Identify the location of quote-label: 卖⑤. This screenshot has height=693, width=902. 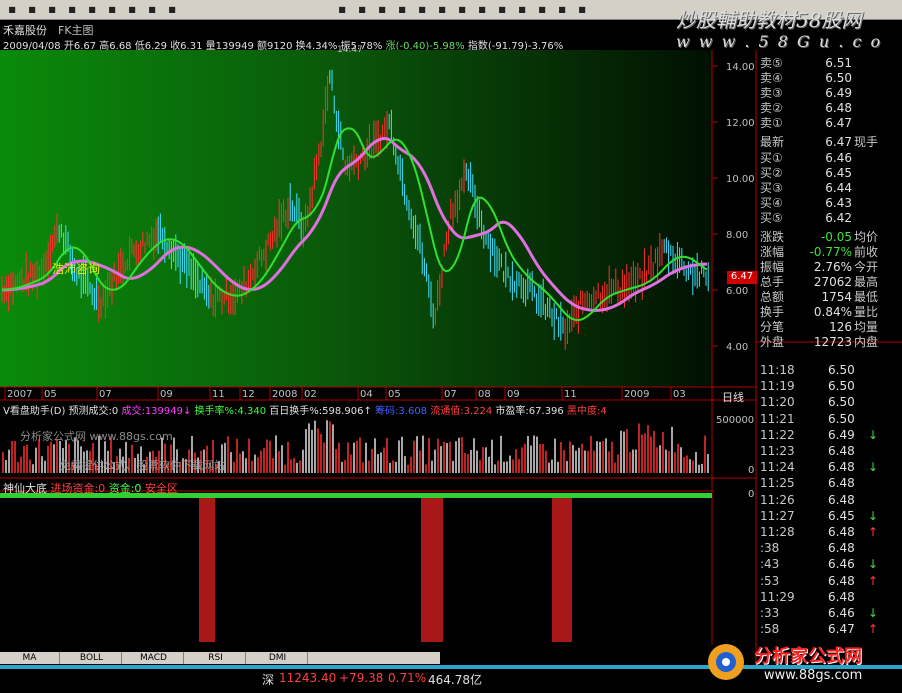
(771, 63).